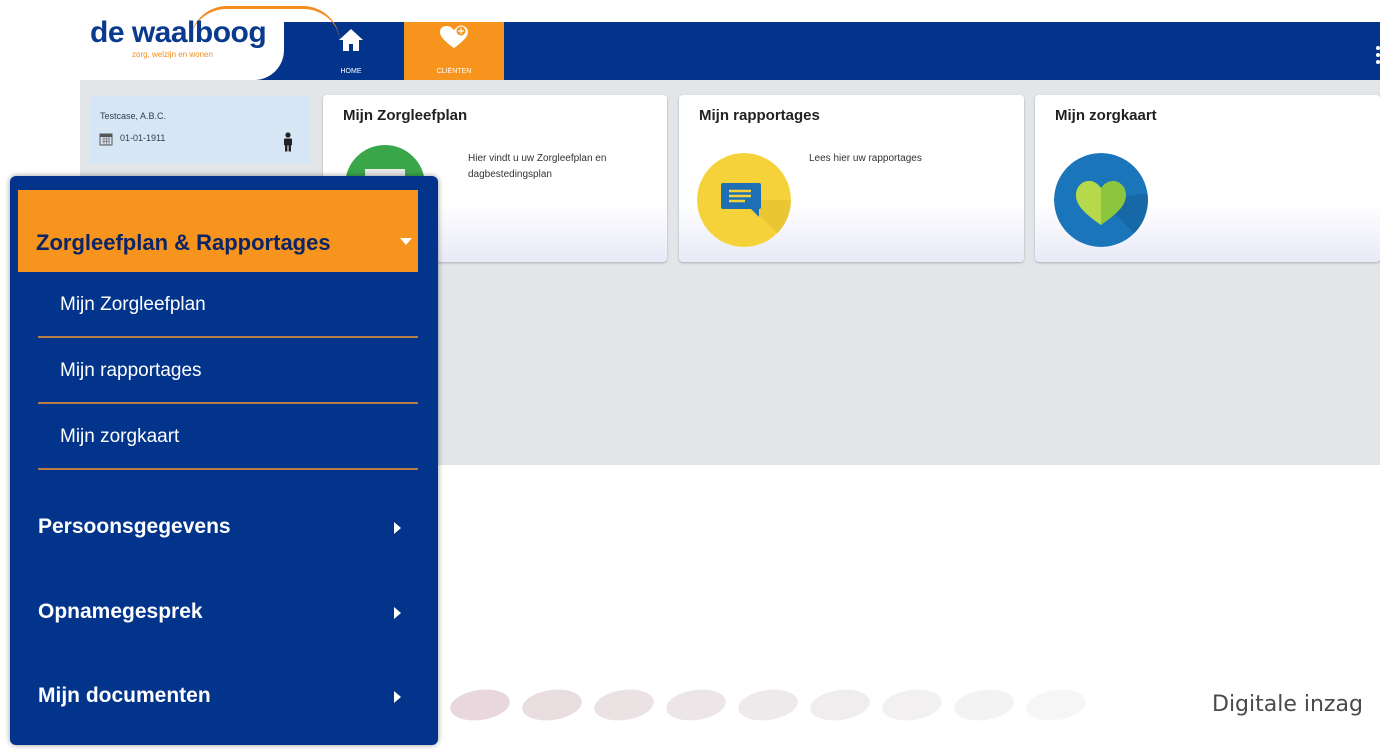  Describe the element at coordinates (228, 469) in the screenshot. I see `divider` at that location.